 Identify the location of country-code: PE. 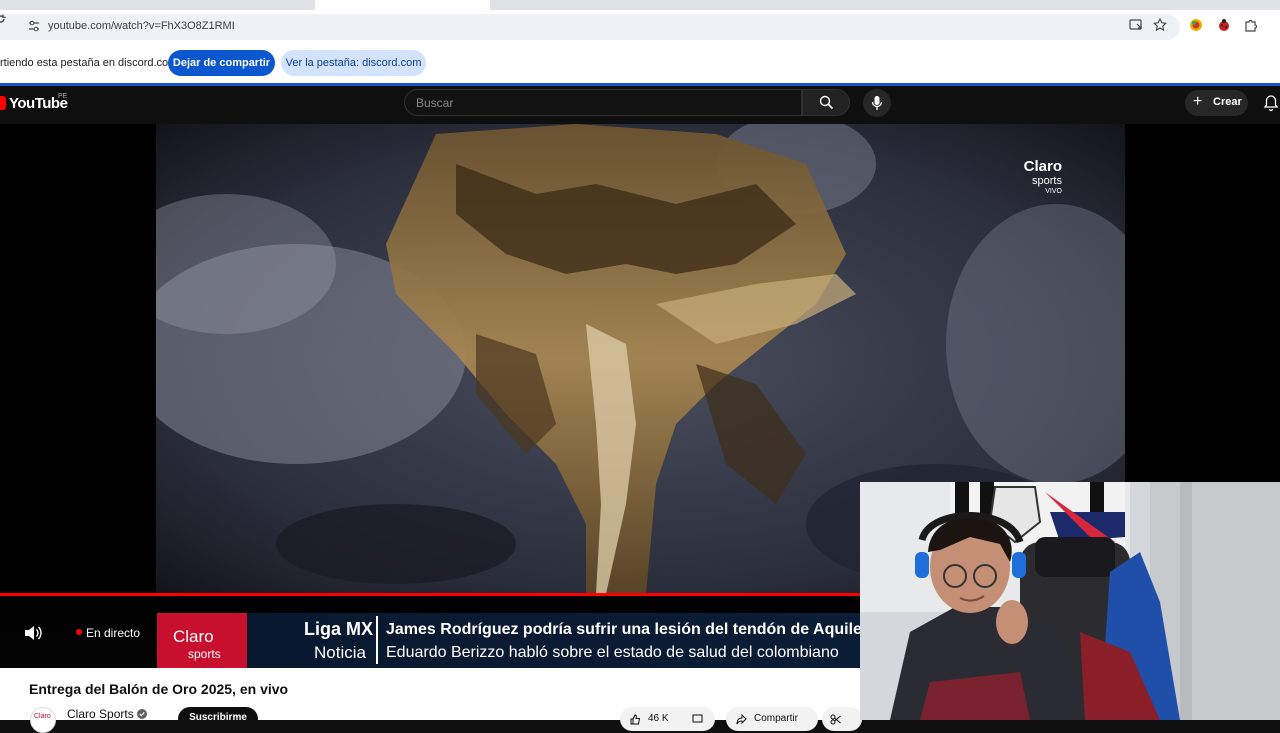
(63, 96).